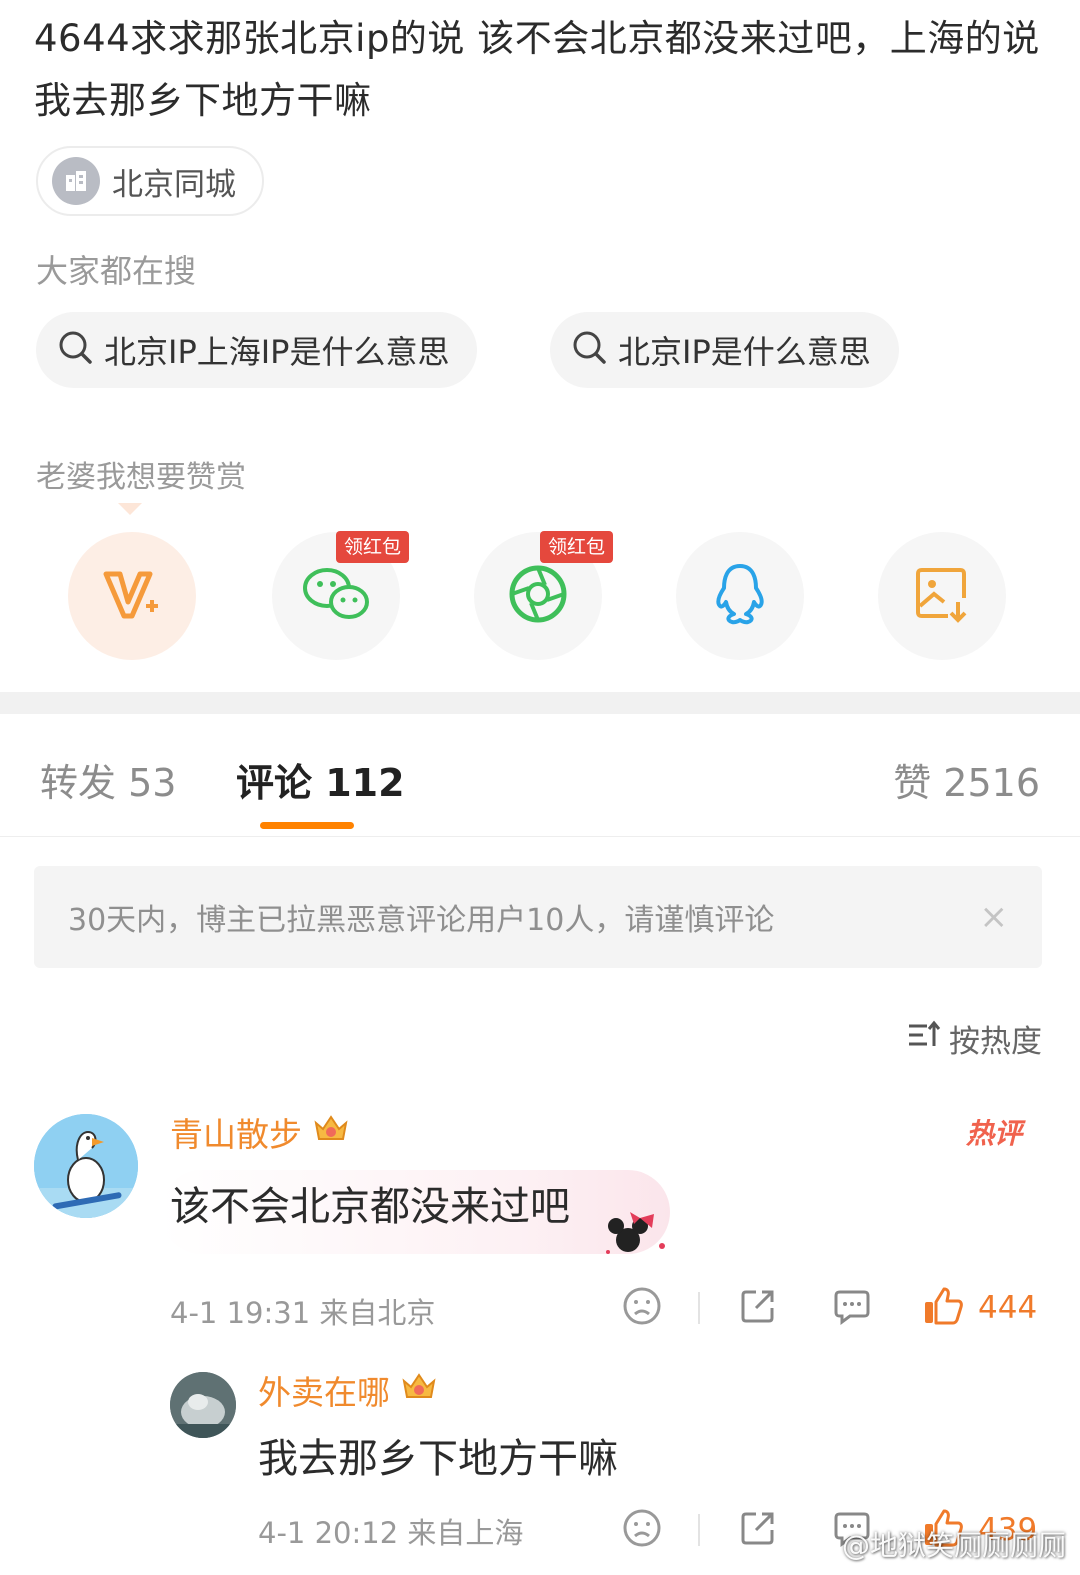 The image size is (1080, 1575). I want to click on tab-divider, so click(540, 836).